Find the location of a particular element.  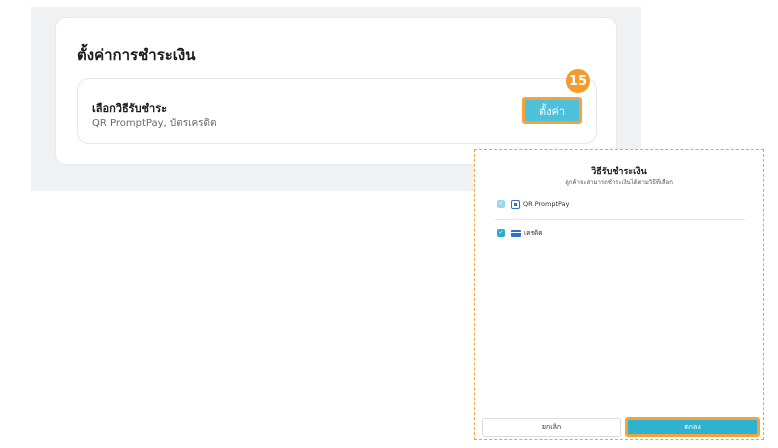

step-badge: 15 is located at coordinates (578, 81).